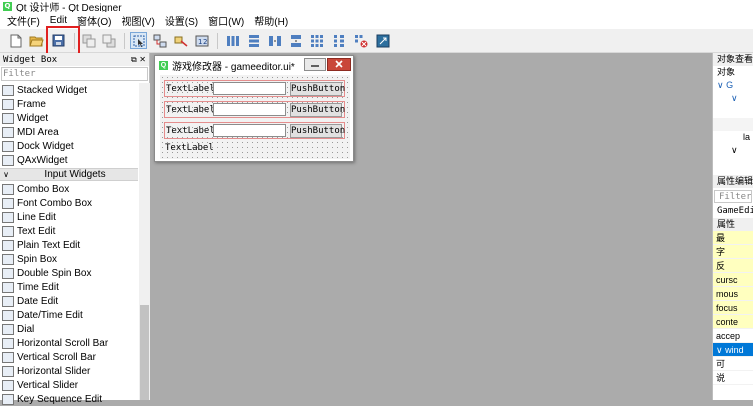  What do you see at coordinates (137, 20) in the screenshot?
I see `menu-view: 视图(V)` at bounding box center [137, 20].